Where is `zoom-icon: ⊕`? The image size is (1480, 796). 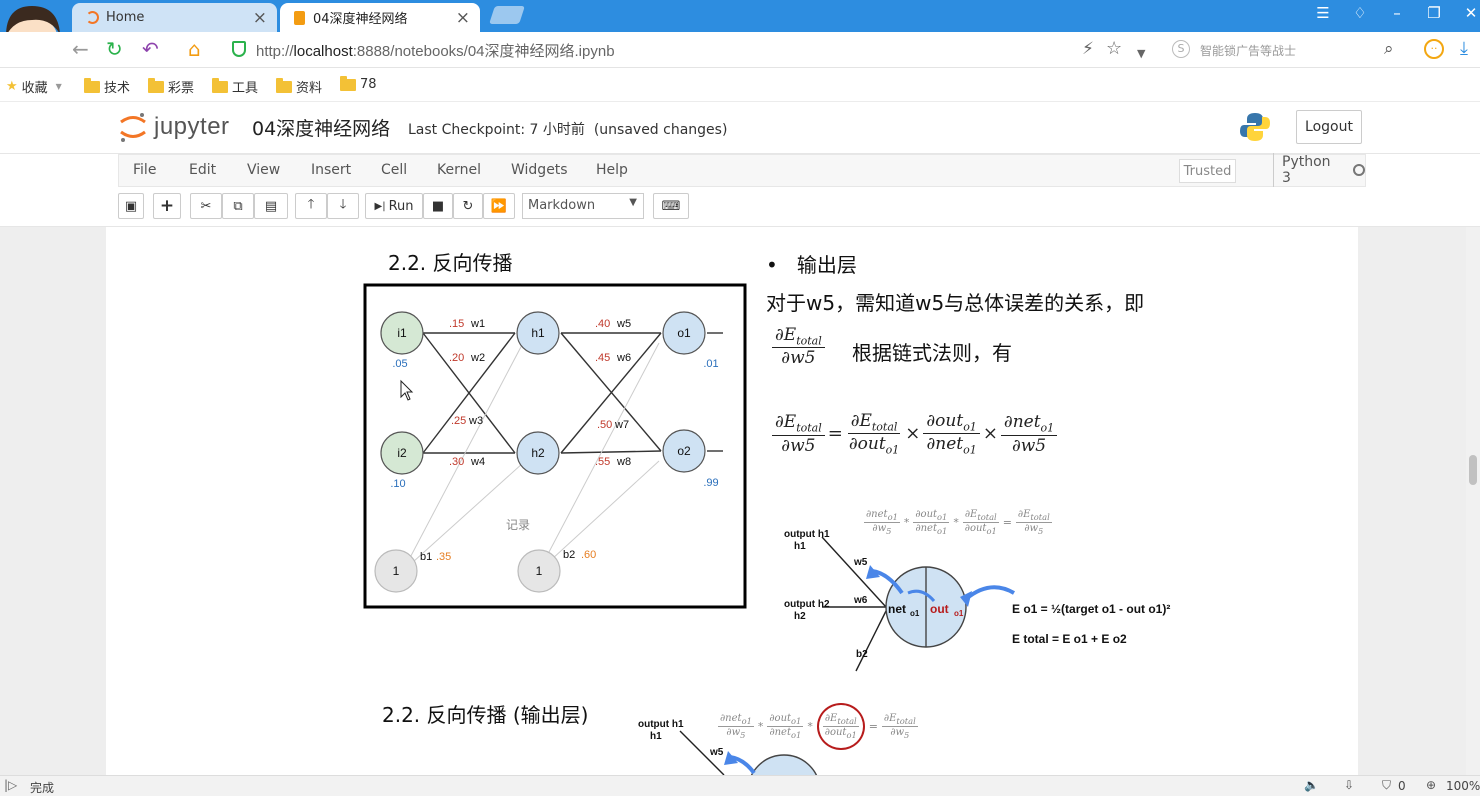
zoom-icon: ⊕ is located at coordinates (1431, 785).